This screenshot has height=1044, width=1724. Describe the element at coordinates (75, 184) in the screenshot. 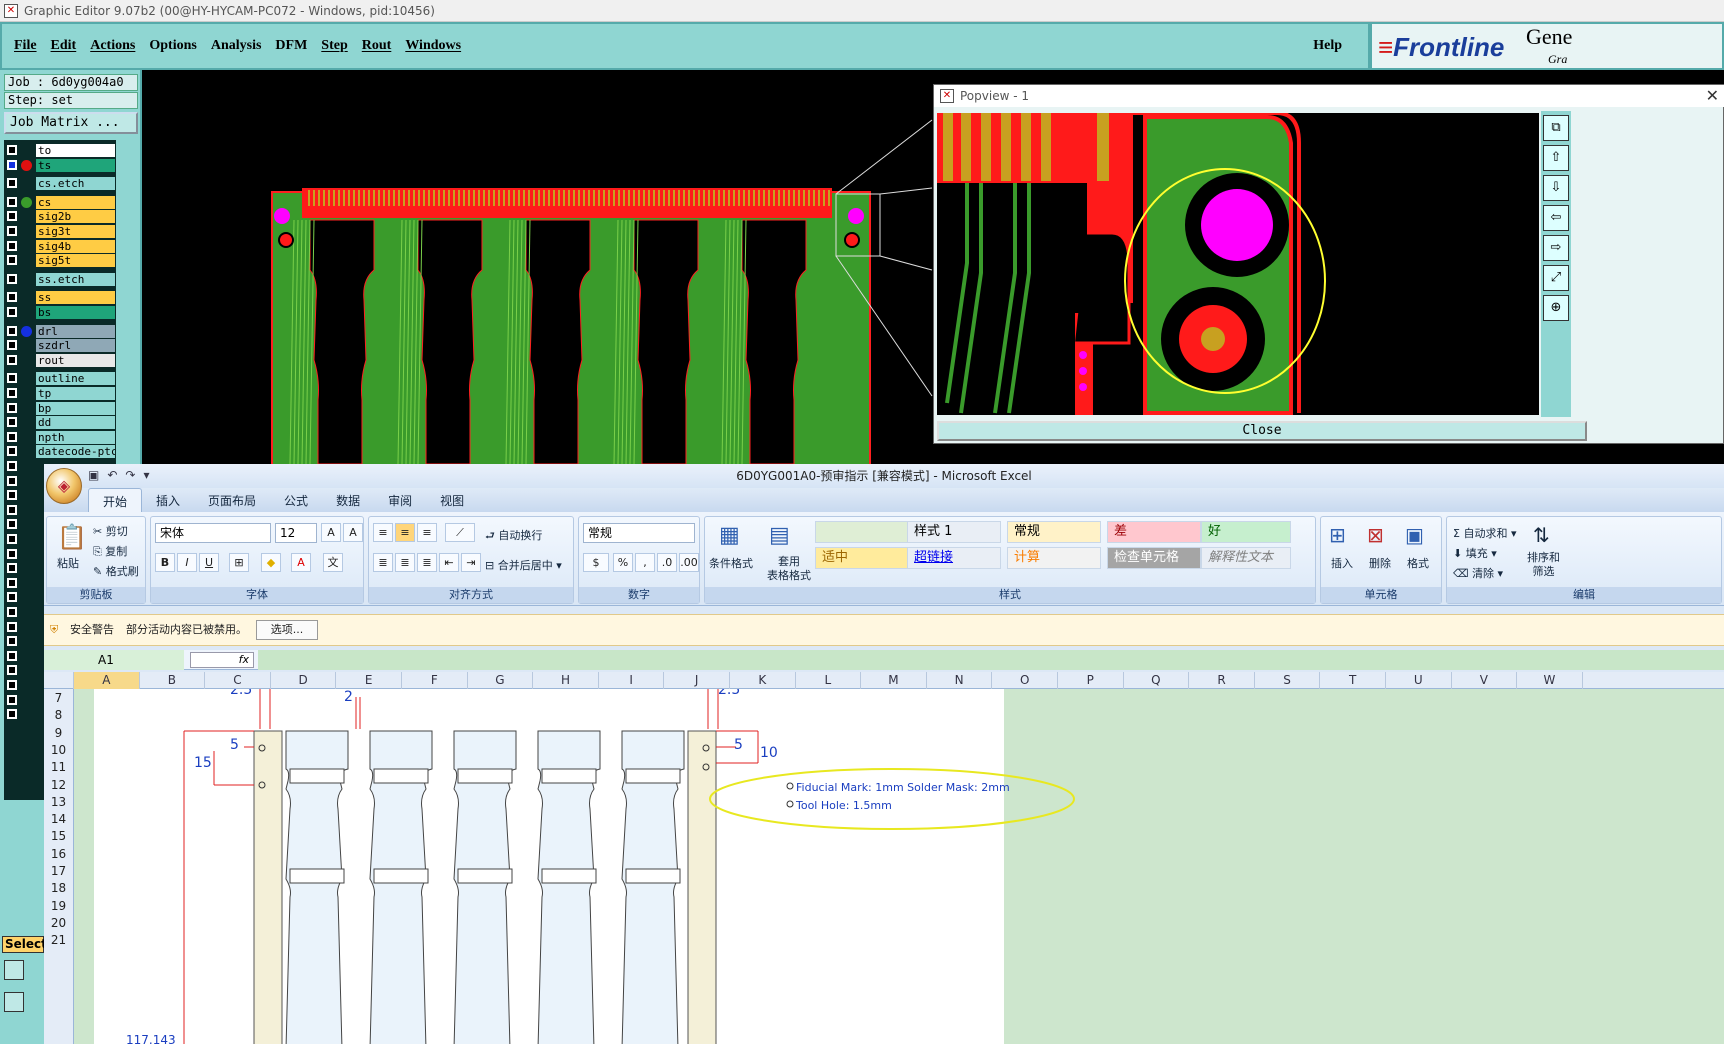

I see `layer-name: cs.etch` at that location.